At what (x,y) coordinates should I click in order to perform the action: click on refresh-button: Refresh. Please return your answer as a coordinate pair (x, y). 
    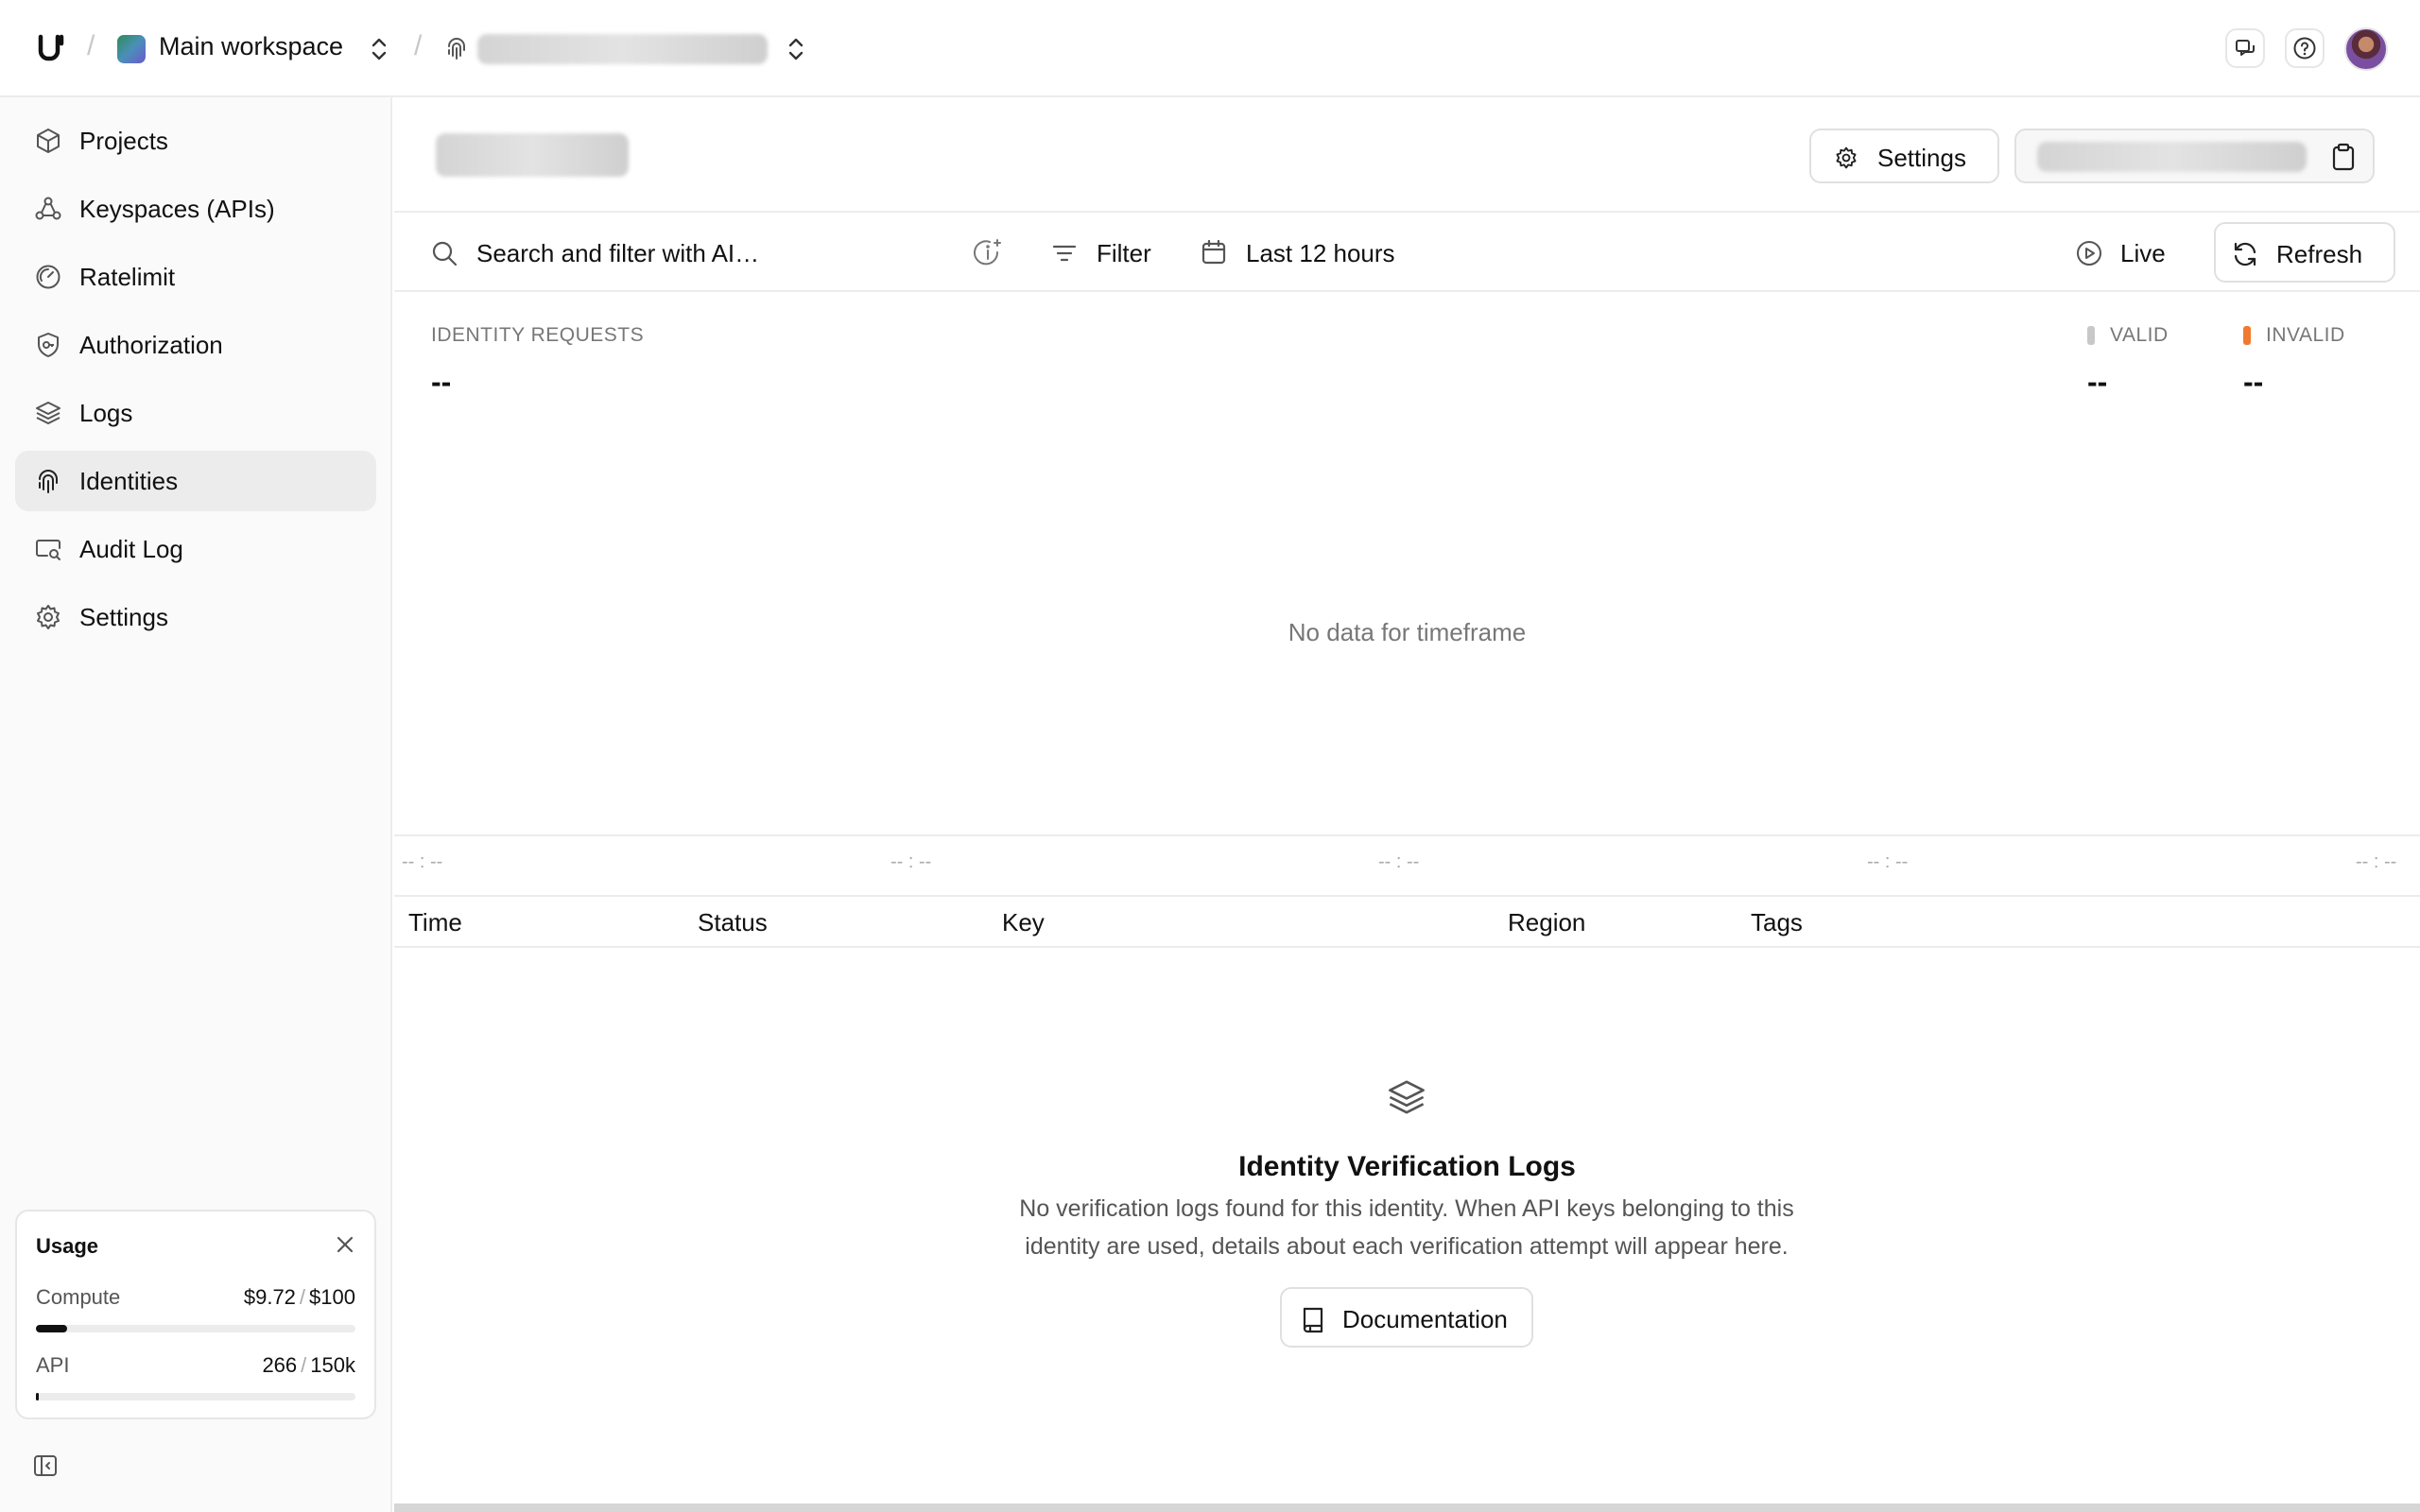
    Looking at the image, I should click on (2304, 252).